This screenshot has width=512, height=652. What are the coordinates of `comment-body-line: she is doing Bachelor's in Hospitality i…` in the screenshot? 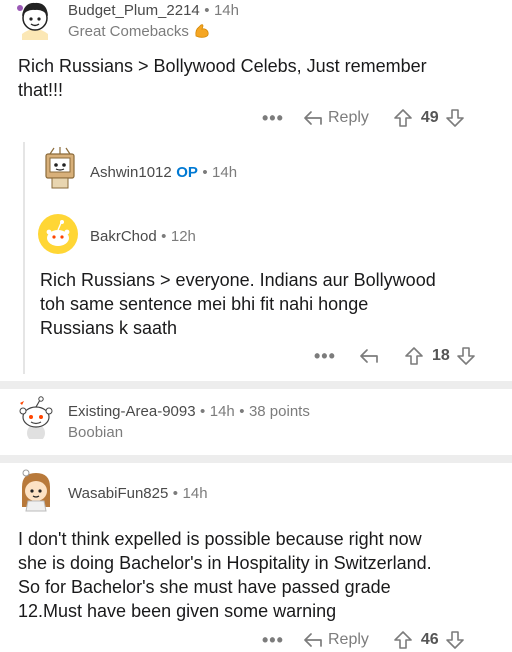 It's located at (225, 563).